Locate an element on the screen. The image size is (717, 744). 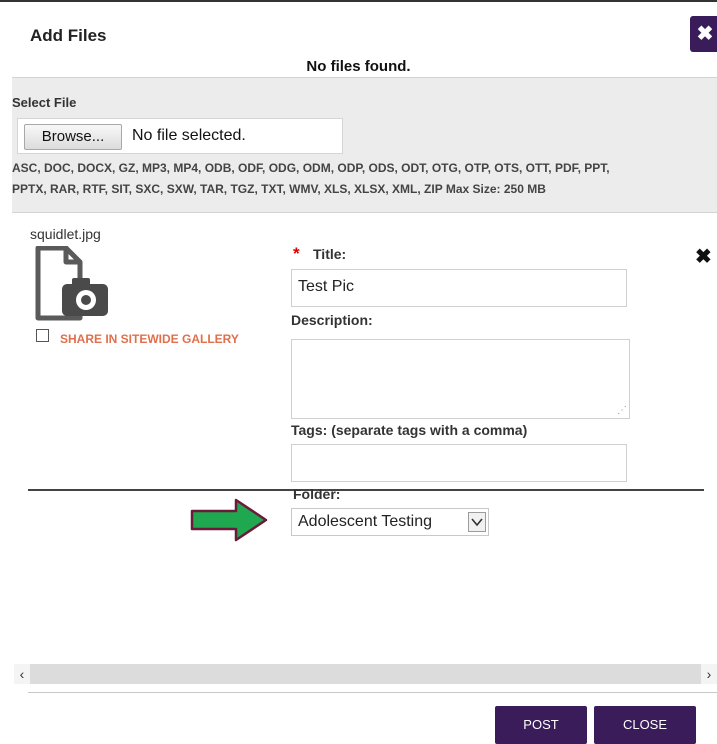
dialog-title: Add Files is located at coordinates (68, 35).